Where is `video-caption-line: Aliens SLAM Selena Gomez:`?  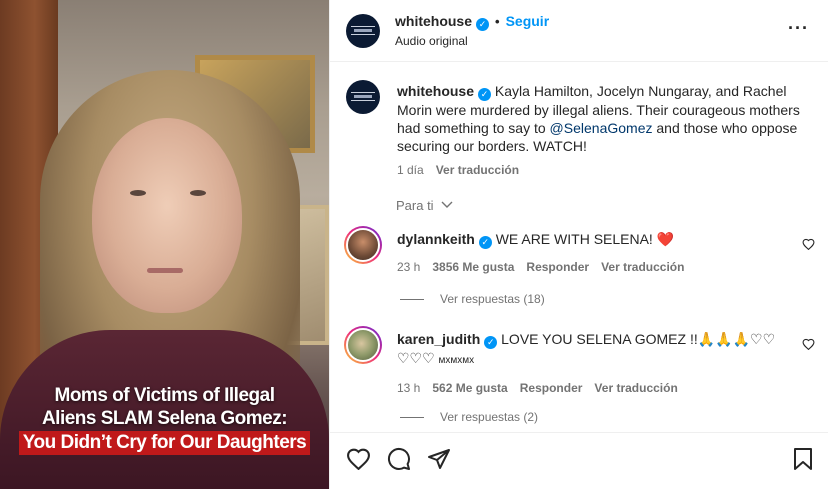
video-caption-line: Aliens SLAM Selena Gomez: is located at coordinates (164, 418).